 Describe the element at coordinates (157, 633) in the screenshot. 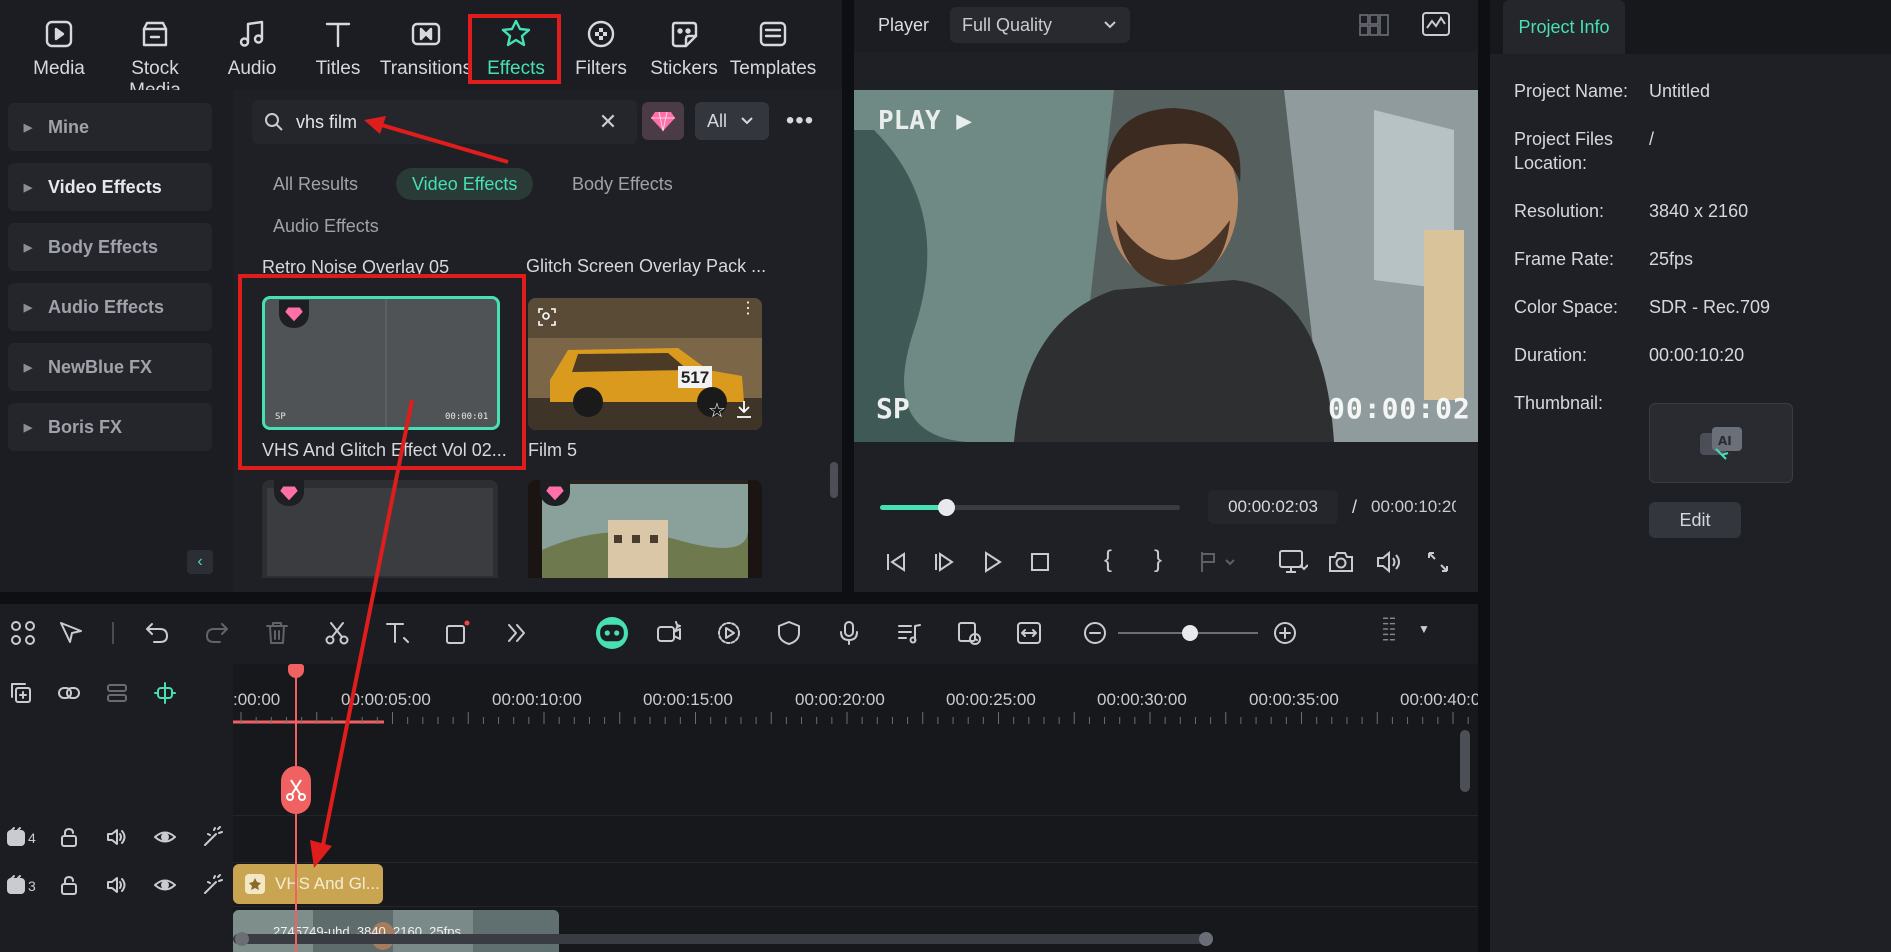

I see `undo-icon` at that location.